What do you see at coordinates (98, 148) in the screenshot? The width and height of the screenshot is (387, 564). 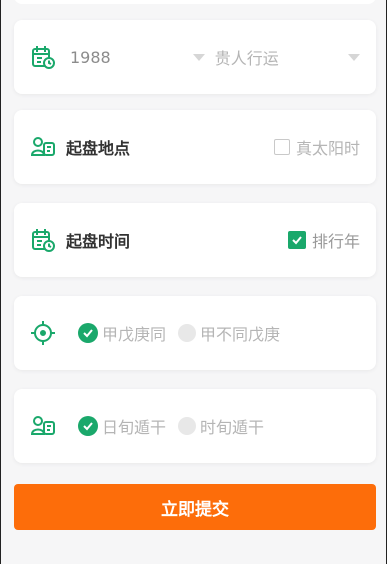 I see `place-label: 起盘地点` at bounding box center [98, 148].